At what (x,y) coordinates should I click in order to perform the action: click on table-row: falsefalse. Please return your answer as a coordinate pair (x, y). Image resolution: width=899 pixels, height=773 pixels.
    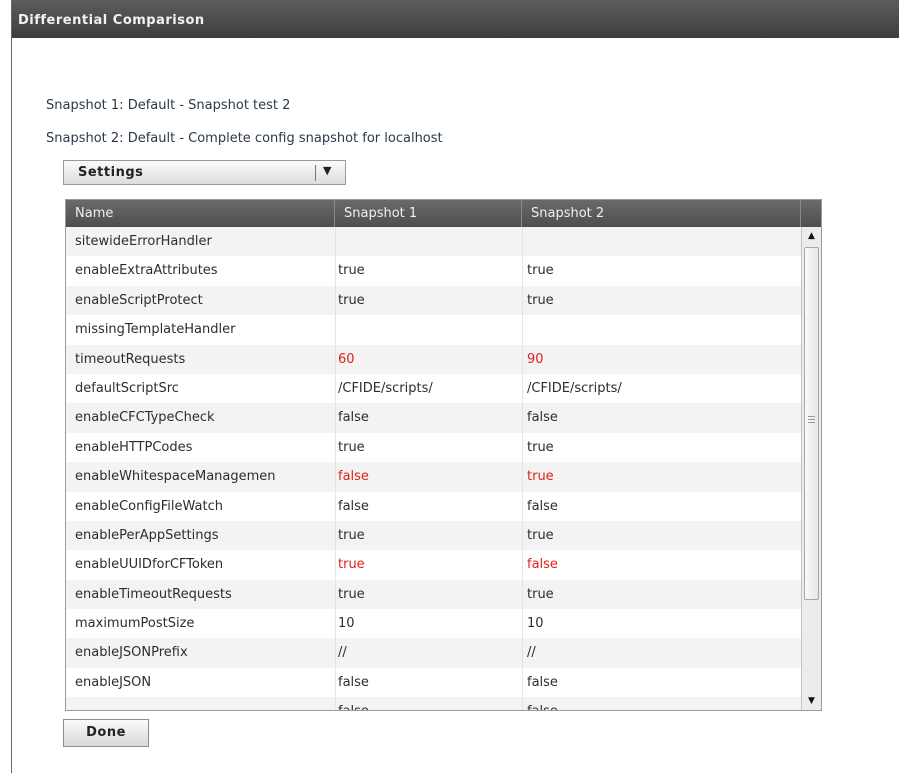
    Looking at the image, I should click on (433, 703).